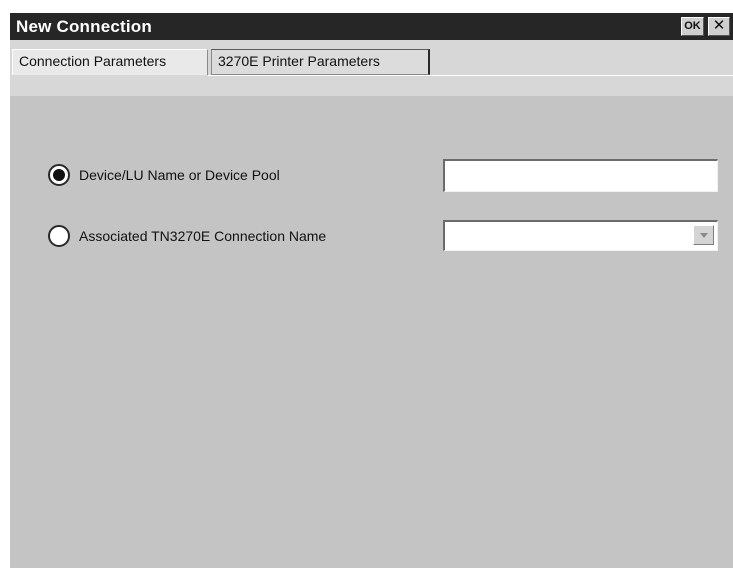  I want to click on associated-connection-radio, so click(59, 236).